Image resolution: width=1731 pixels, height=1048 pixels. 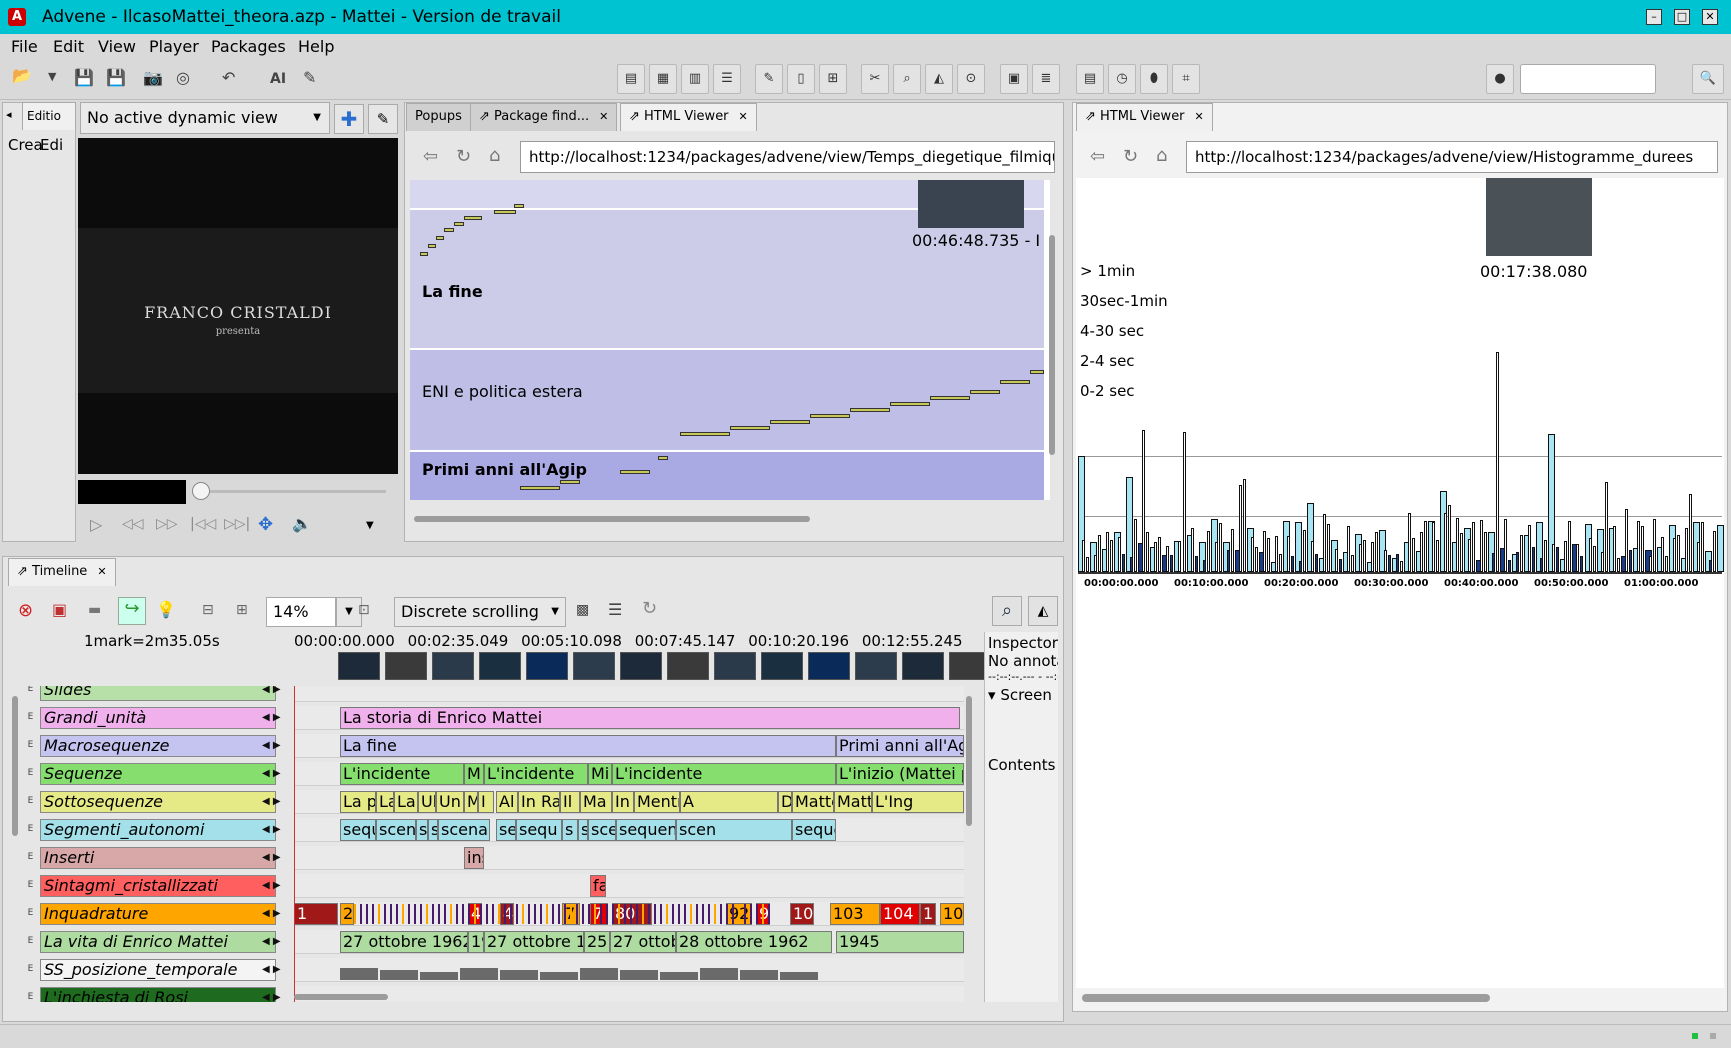 I want to click on annotation: 28 ottobre 1962, so click(x=754, y=942).